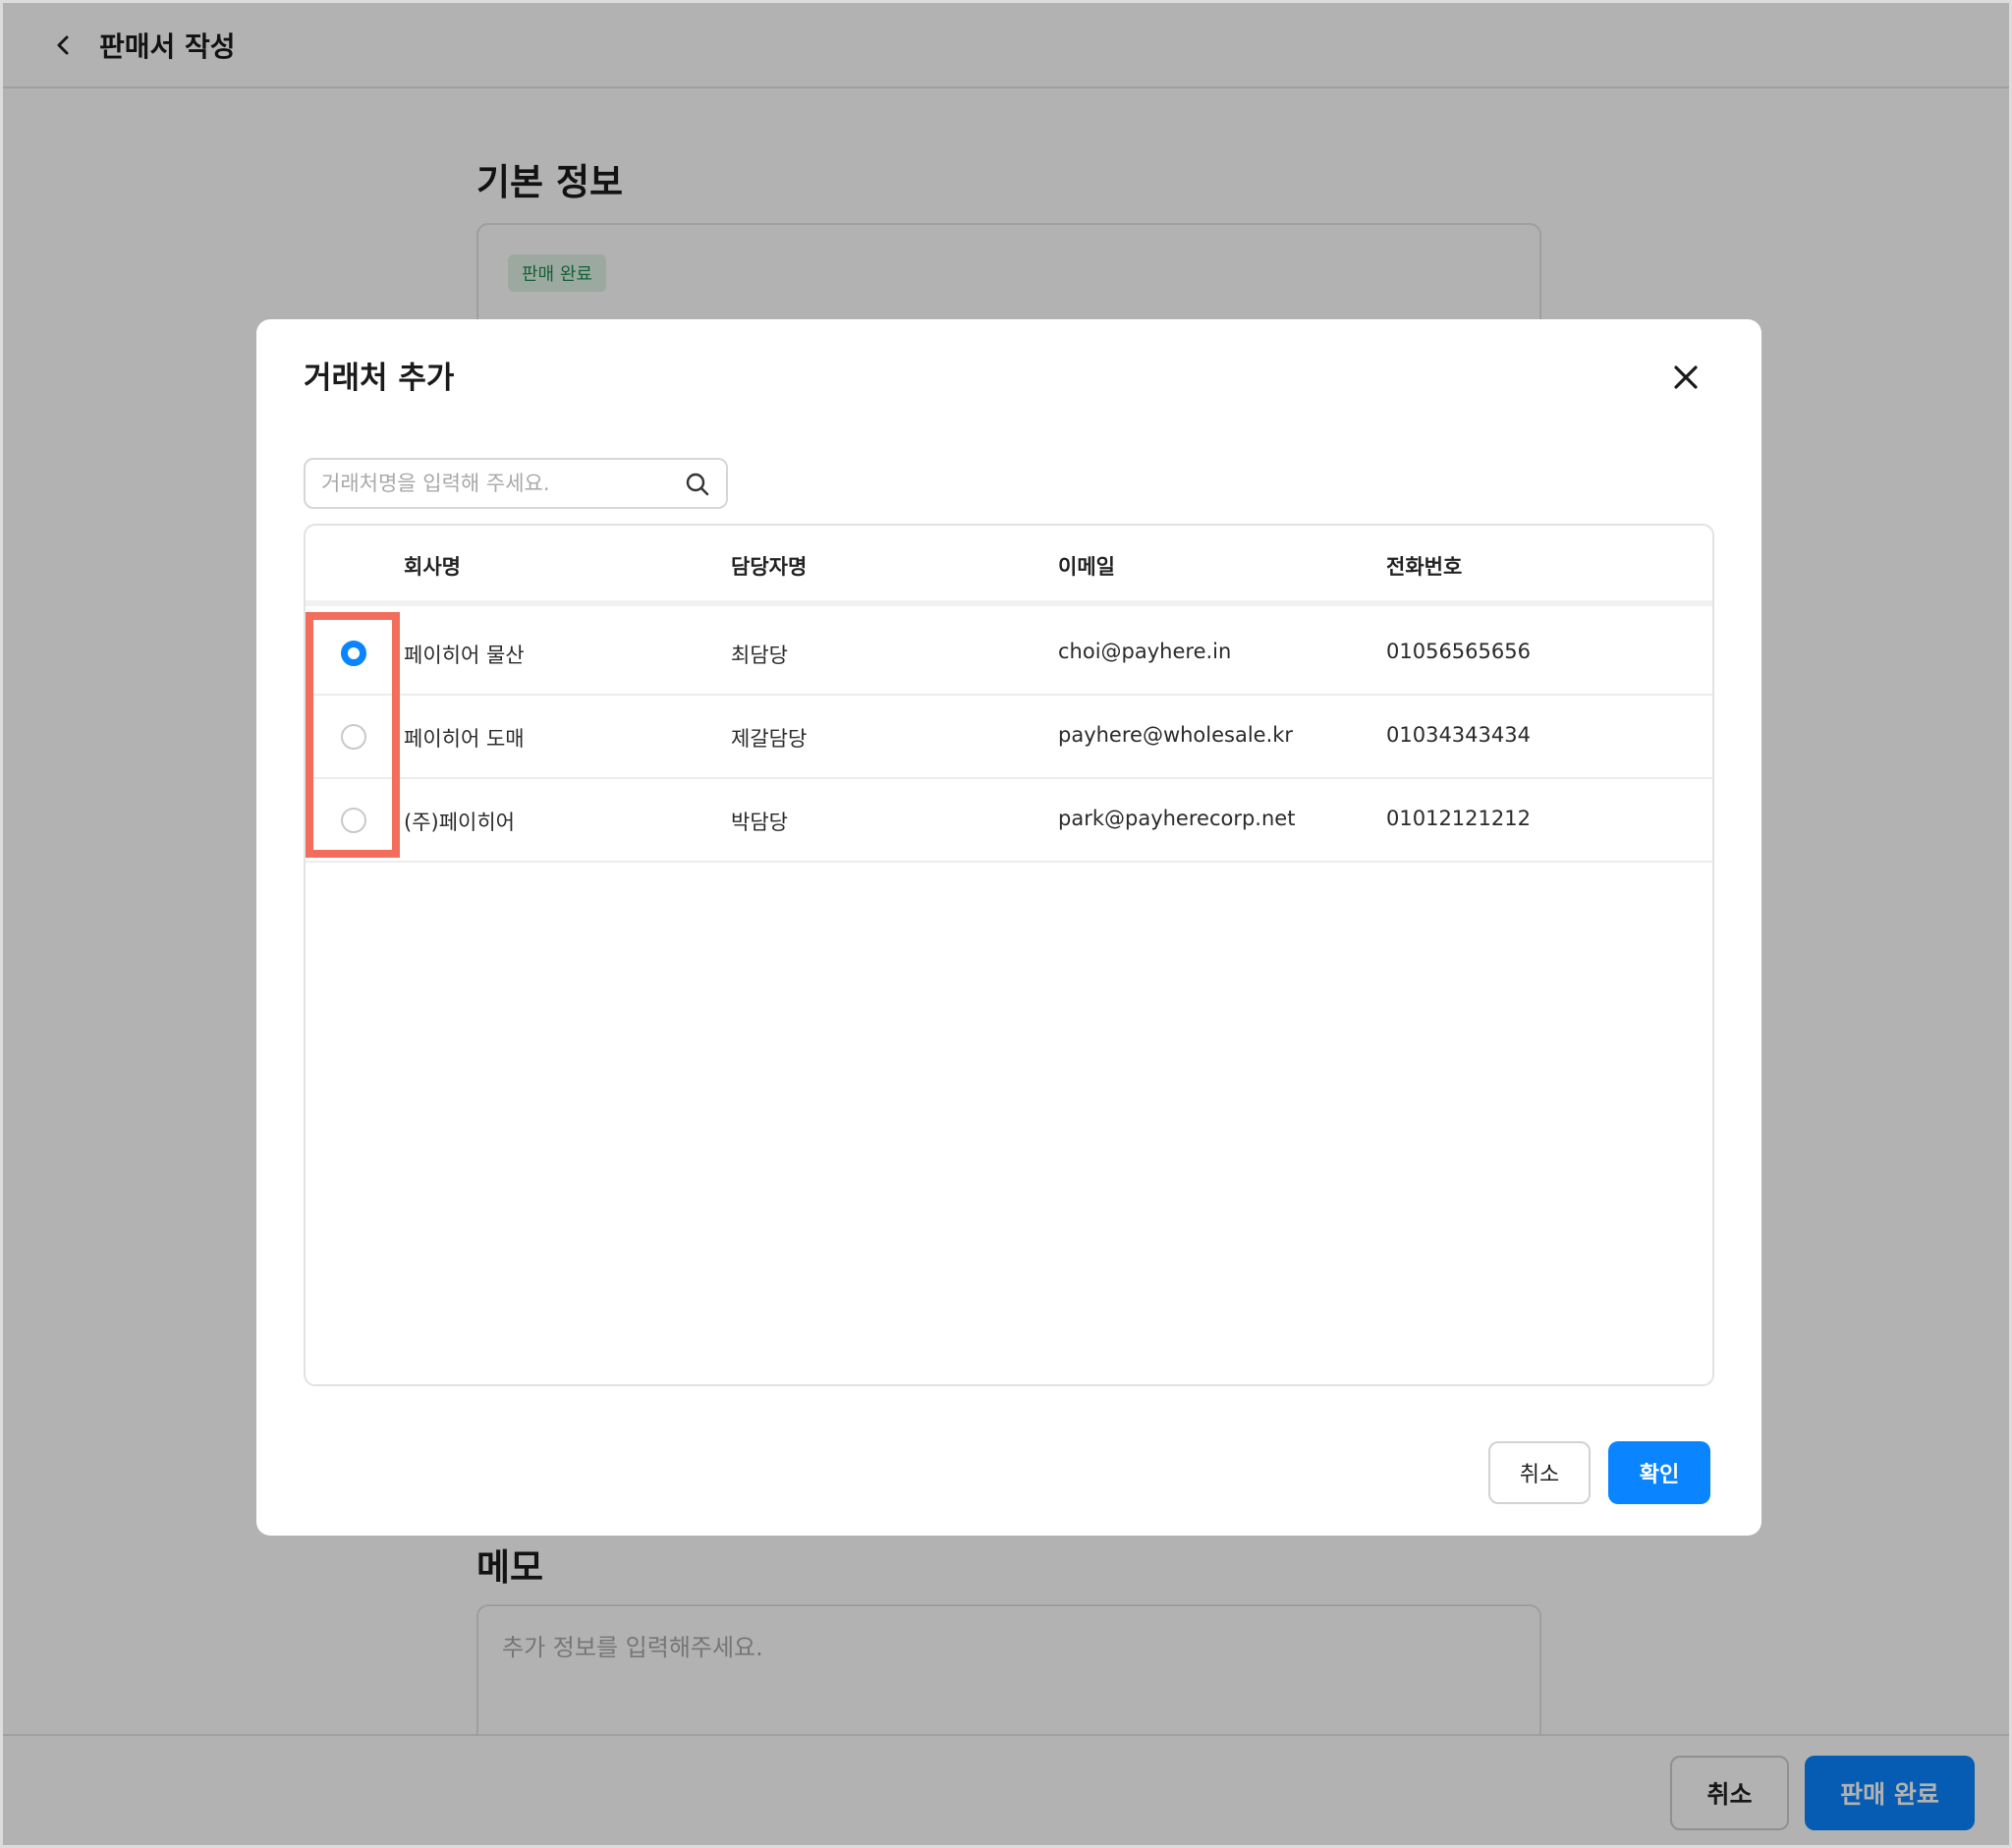  I want to click on radio-column-highlight, so click(353, 735).